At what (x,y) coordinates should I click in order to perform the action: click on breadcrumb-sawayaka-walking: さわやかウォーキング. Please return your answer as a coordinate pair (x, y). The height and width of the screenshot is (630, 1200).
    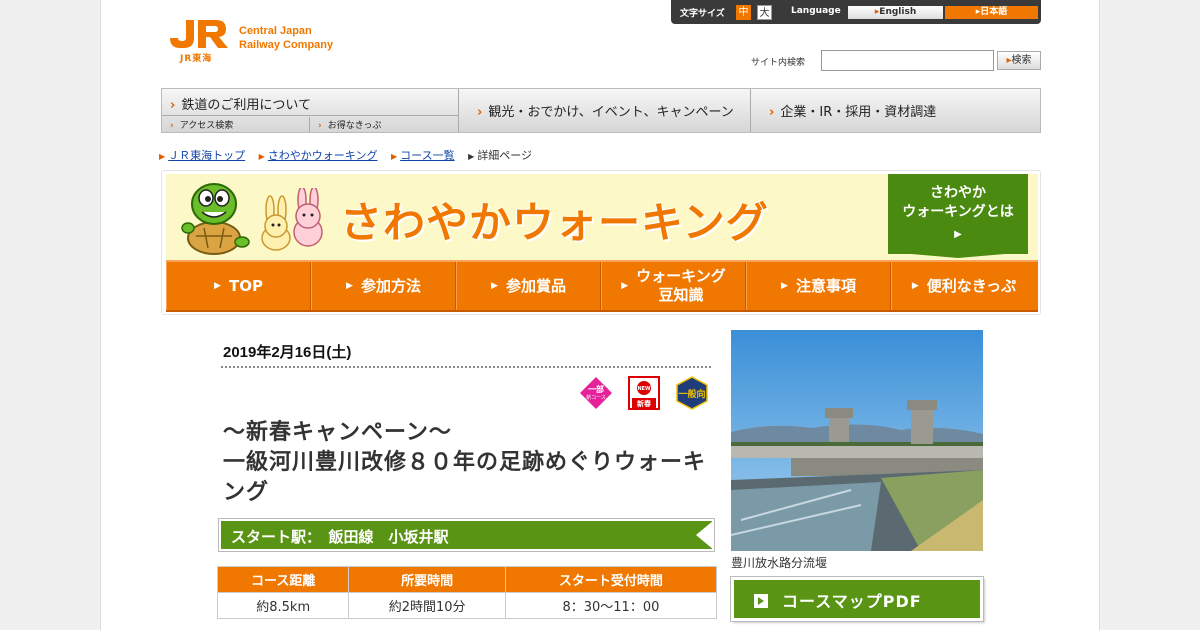
    Looking at the image, I should click on (323, 155).